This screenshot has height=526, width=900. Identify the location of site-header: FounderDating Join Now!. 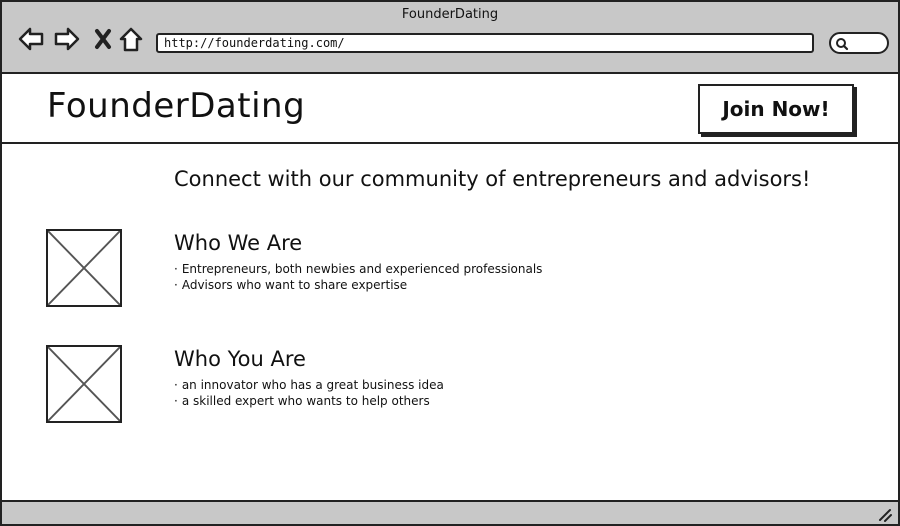
(450, 109).